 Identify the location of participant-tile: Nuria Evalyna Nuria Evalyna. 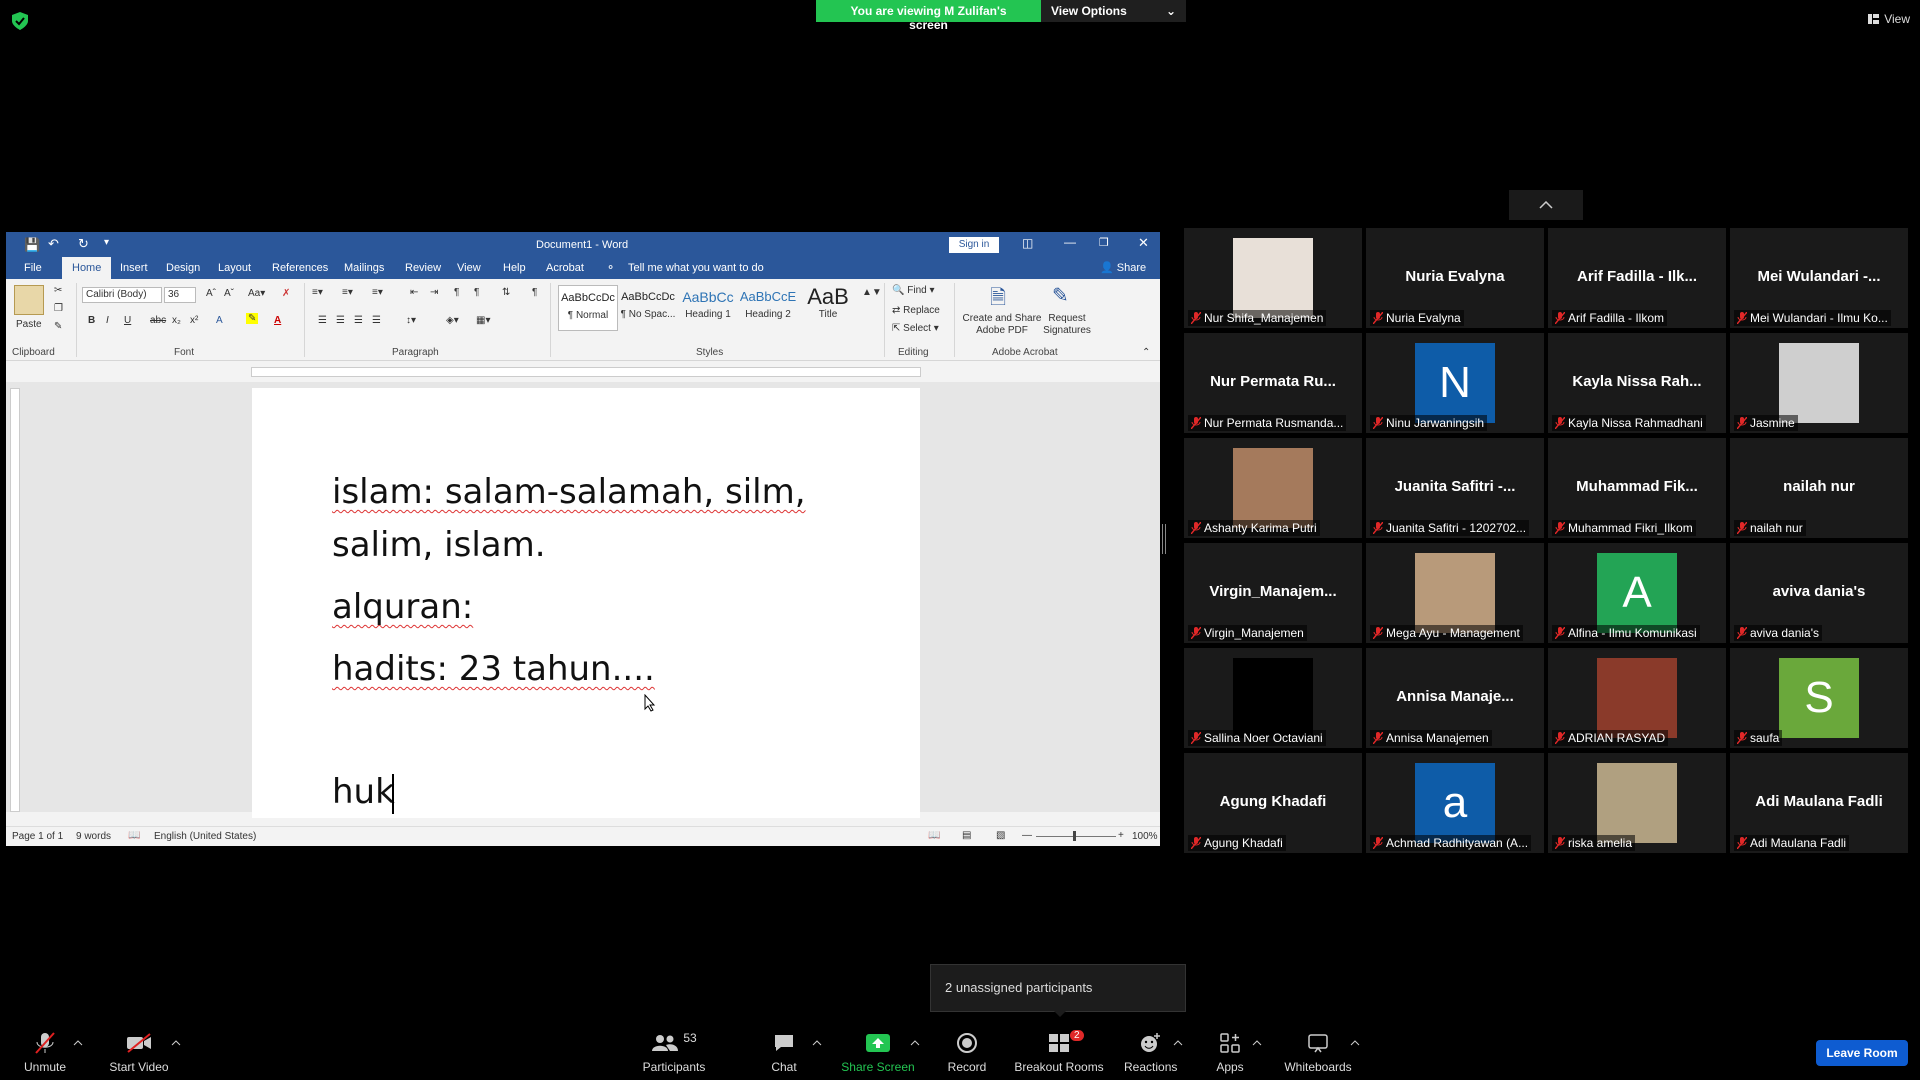
(1455, 278).